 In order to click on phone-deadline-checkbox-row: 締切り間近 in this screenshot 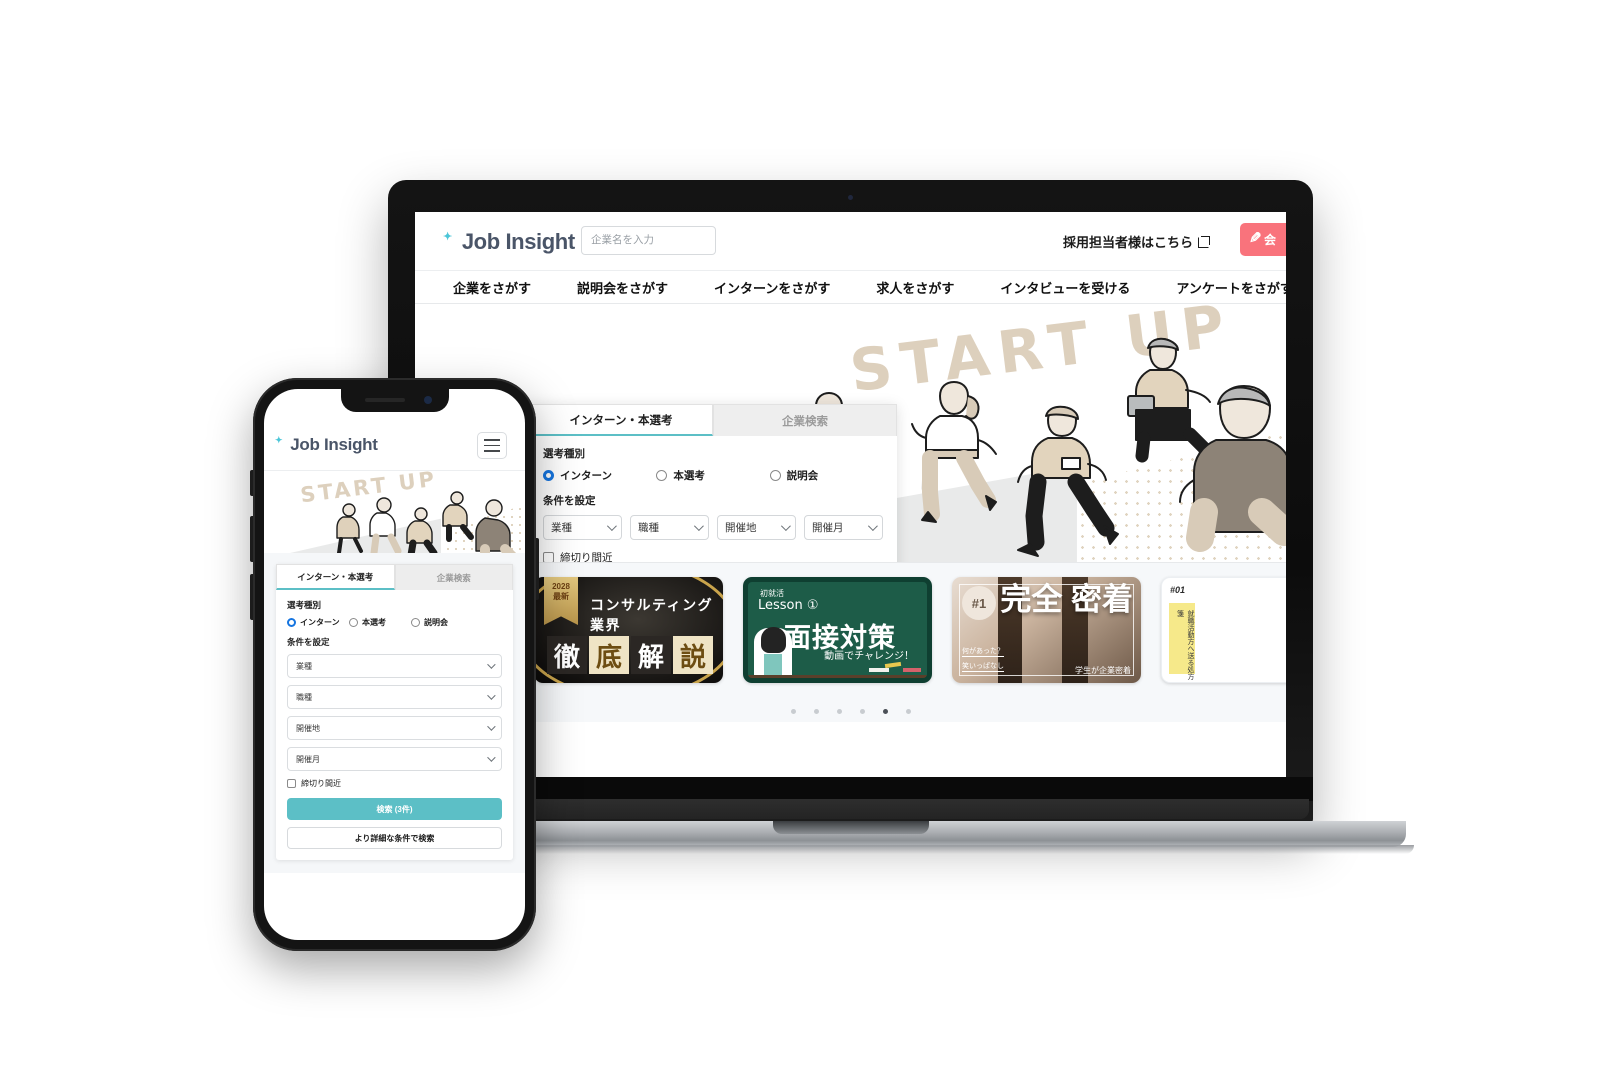, I will do `click(394, 783)`.